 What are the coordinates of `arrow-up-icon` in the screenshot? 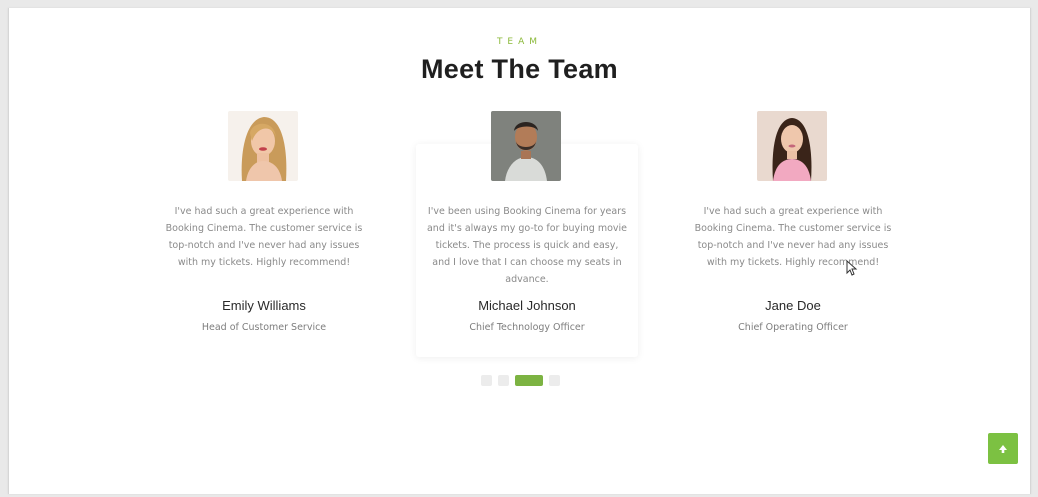 It's located at (1003, 448).